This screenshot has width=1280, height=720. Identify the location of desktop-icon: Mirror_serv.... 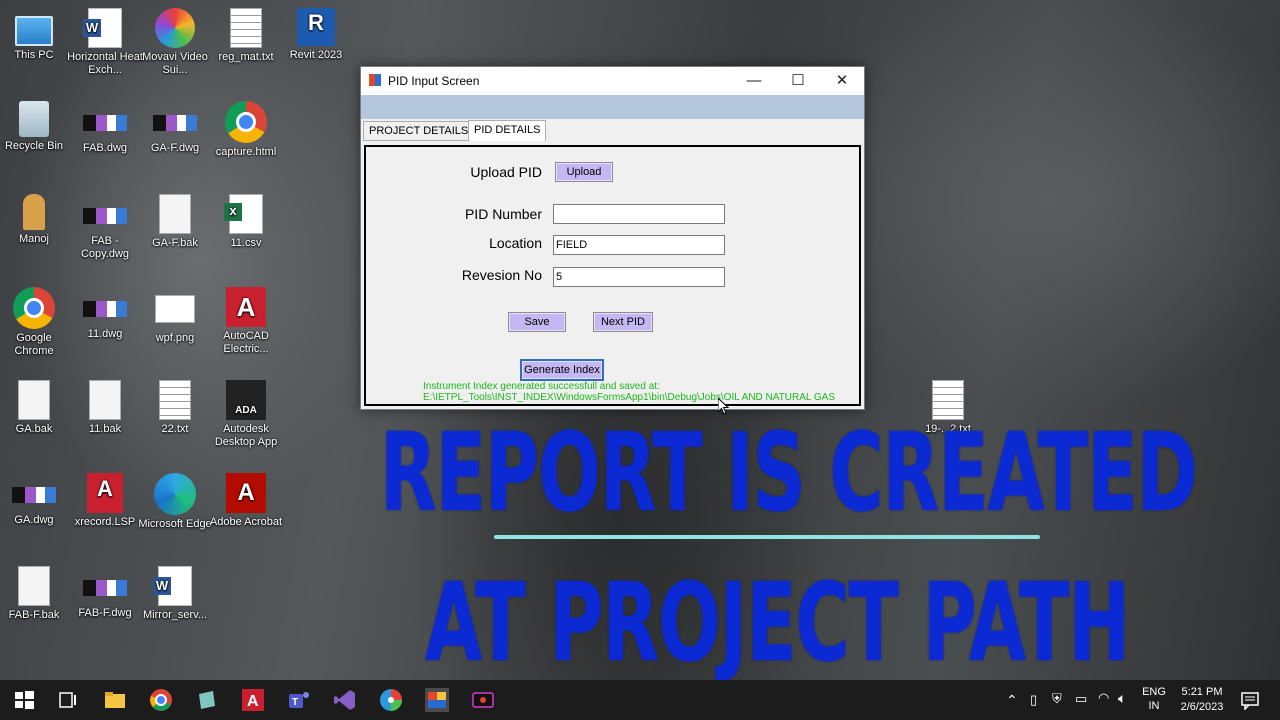
(175, 594).